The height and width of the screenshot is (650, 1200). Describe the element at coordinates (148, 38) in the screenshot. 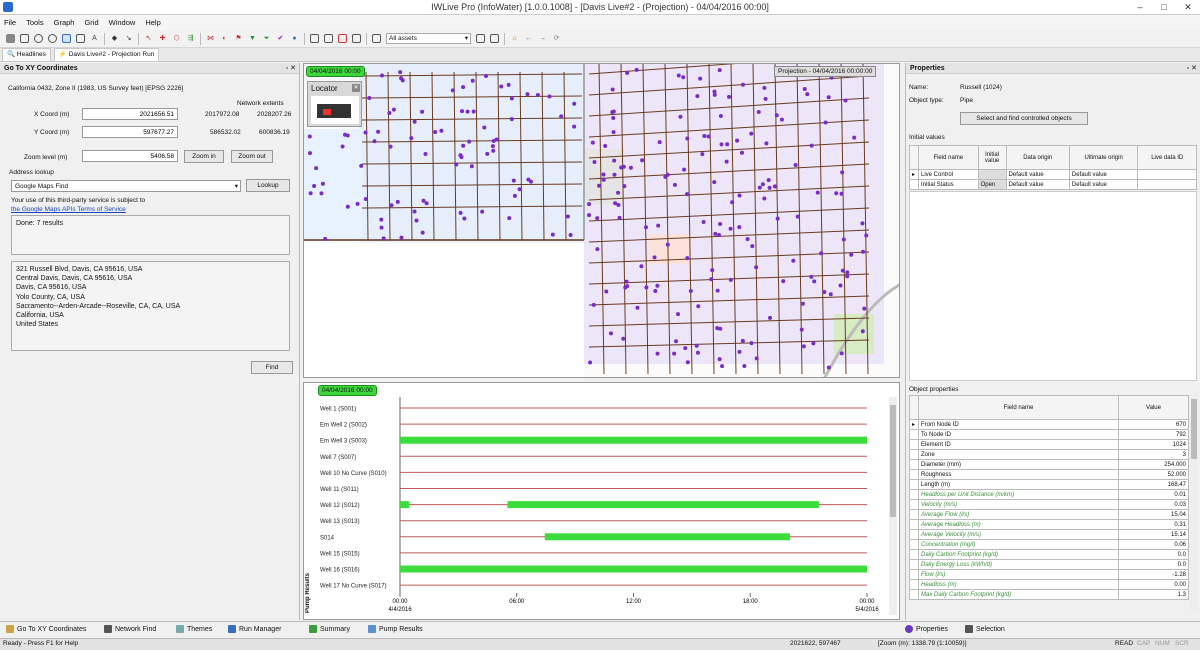

I see `pointer-icon: ↖` at that location.